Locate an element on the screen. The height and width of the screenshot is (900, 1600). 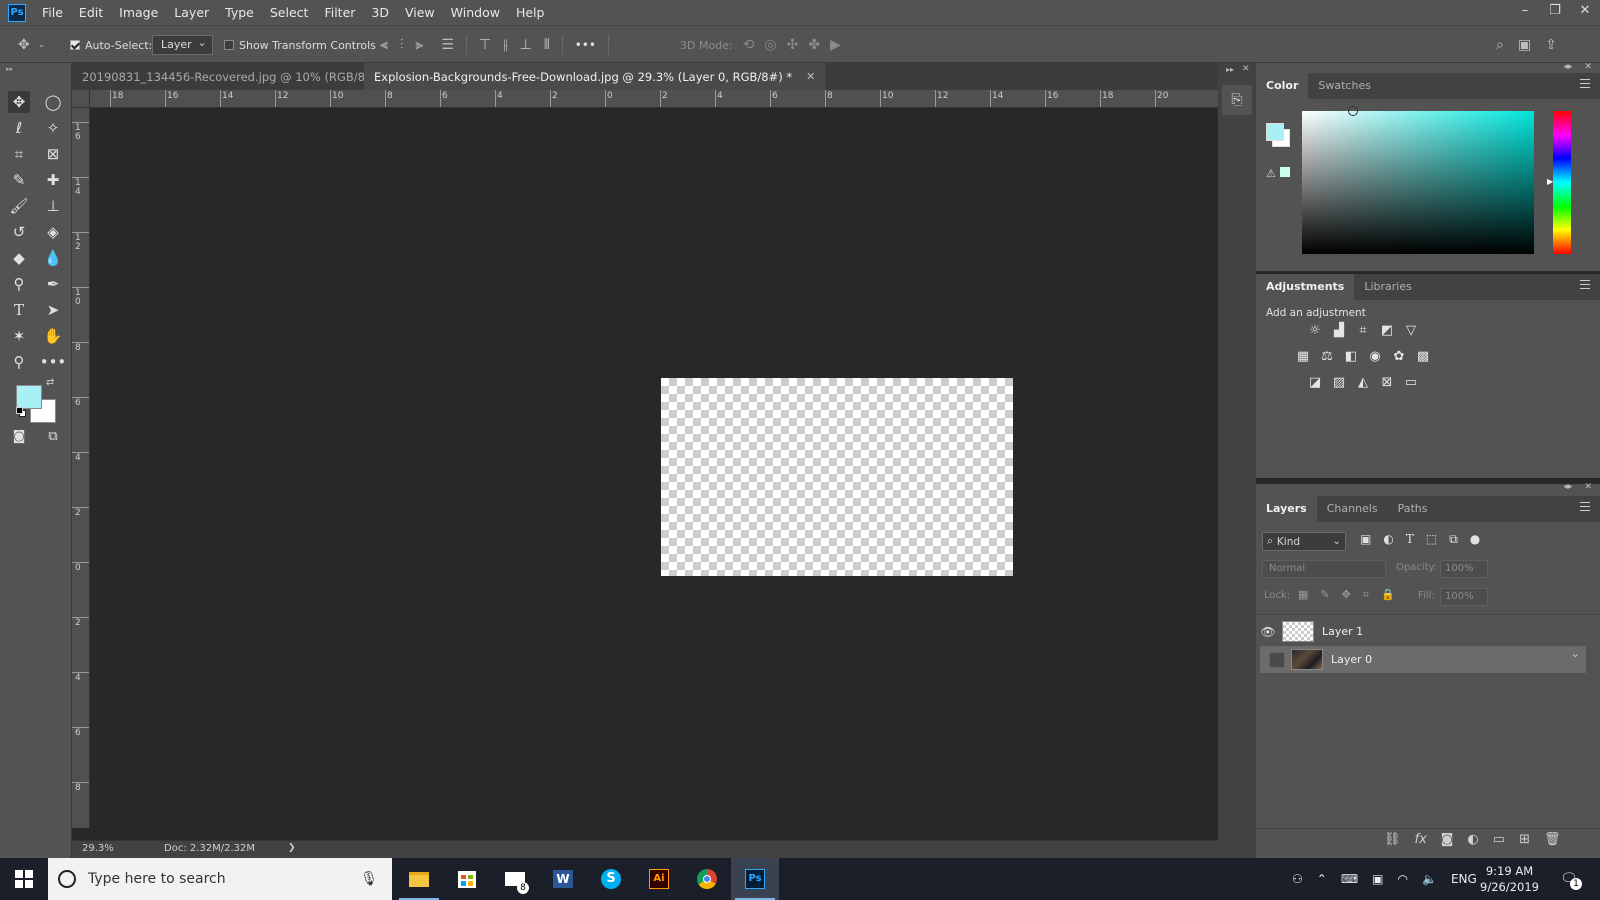
taskbar-search-box: Type here to search 🎙 is located at coordinates (220, 879).